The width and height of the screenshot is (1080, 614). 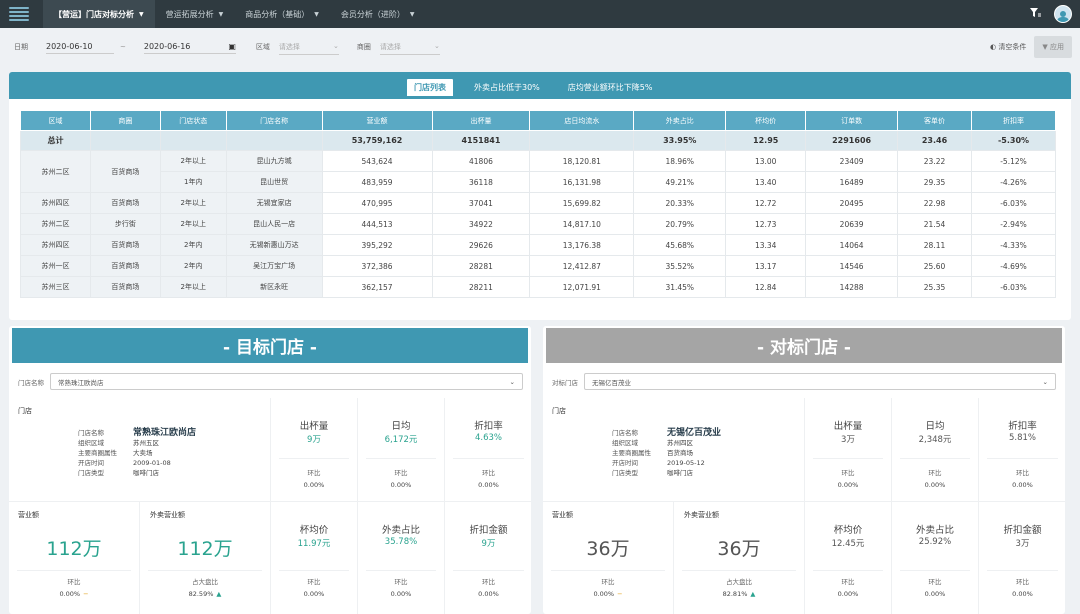 What do you see at coordinates (274, 120) in the screenshot?
I see `col-header: 门店名称` at bounding box center [274, 120].